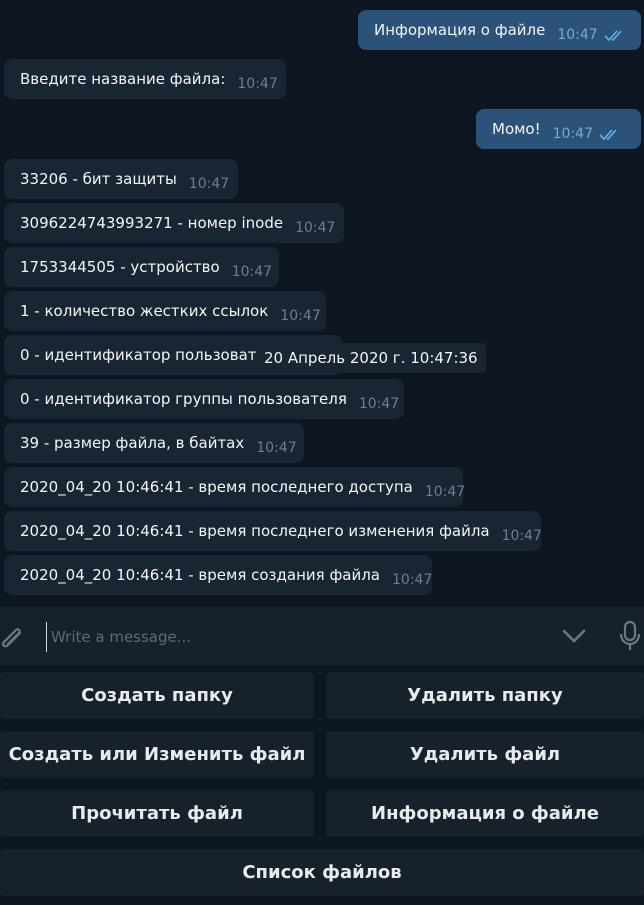  I want to click on message-incoming: 33206 - бит защиты 10:47, so click(121, 179).